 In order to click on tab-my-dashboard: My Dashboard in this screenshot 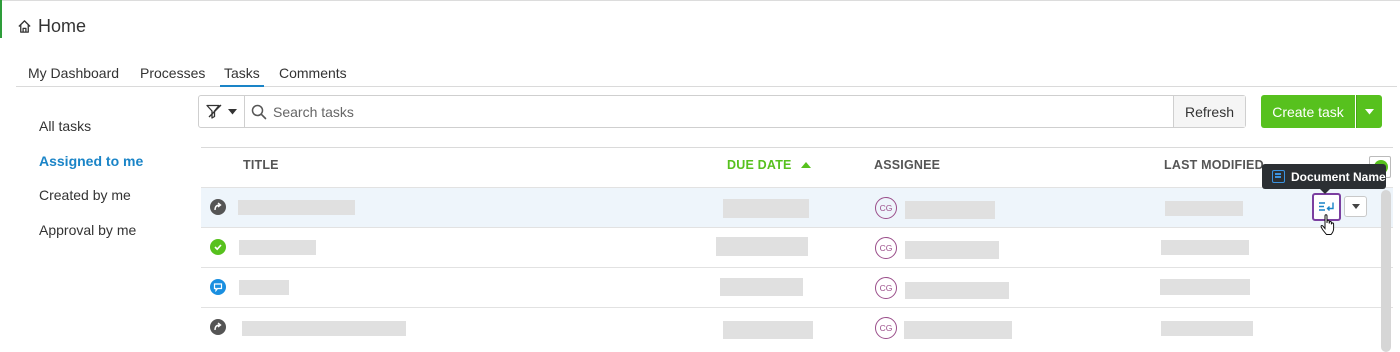, I will do `click(73, 75)`.